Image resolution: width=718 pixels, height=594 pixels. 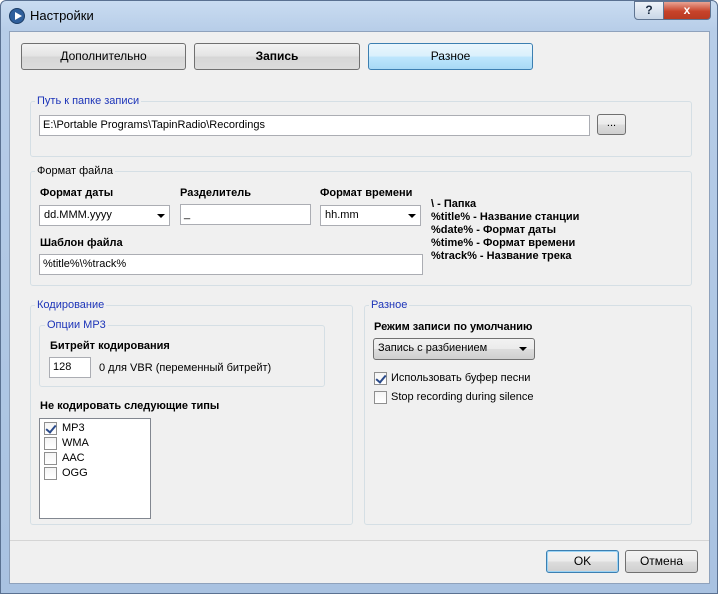 What do you see at coordinates (103, 56) in the screenshot?
I see `tab-advanced: Дополнительно` at bounding box center [103, 56].